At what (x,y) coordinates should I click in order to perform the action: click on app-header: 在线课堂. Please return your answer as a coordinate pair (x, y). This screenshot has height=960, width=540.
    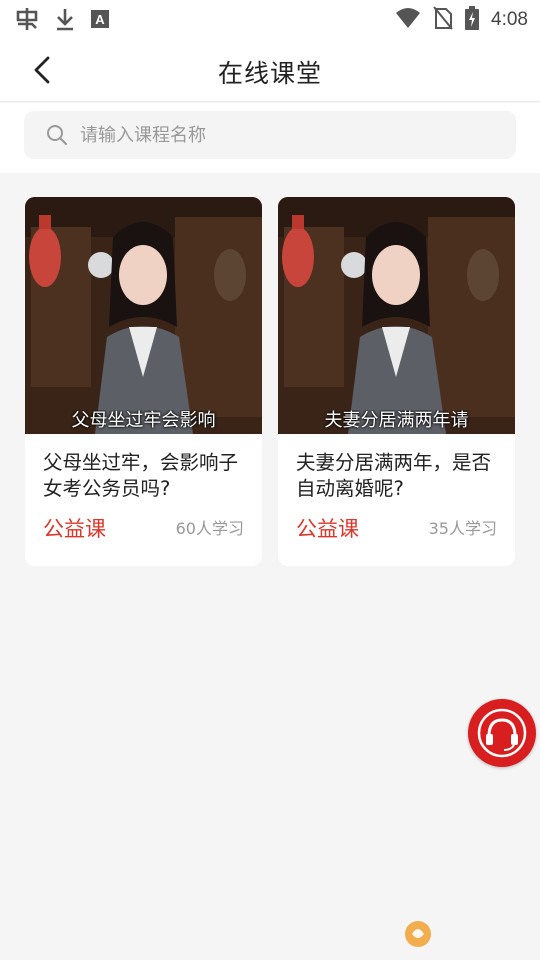
    Looking at the image, I should click on (270, 70).